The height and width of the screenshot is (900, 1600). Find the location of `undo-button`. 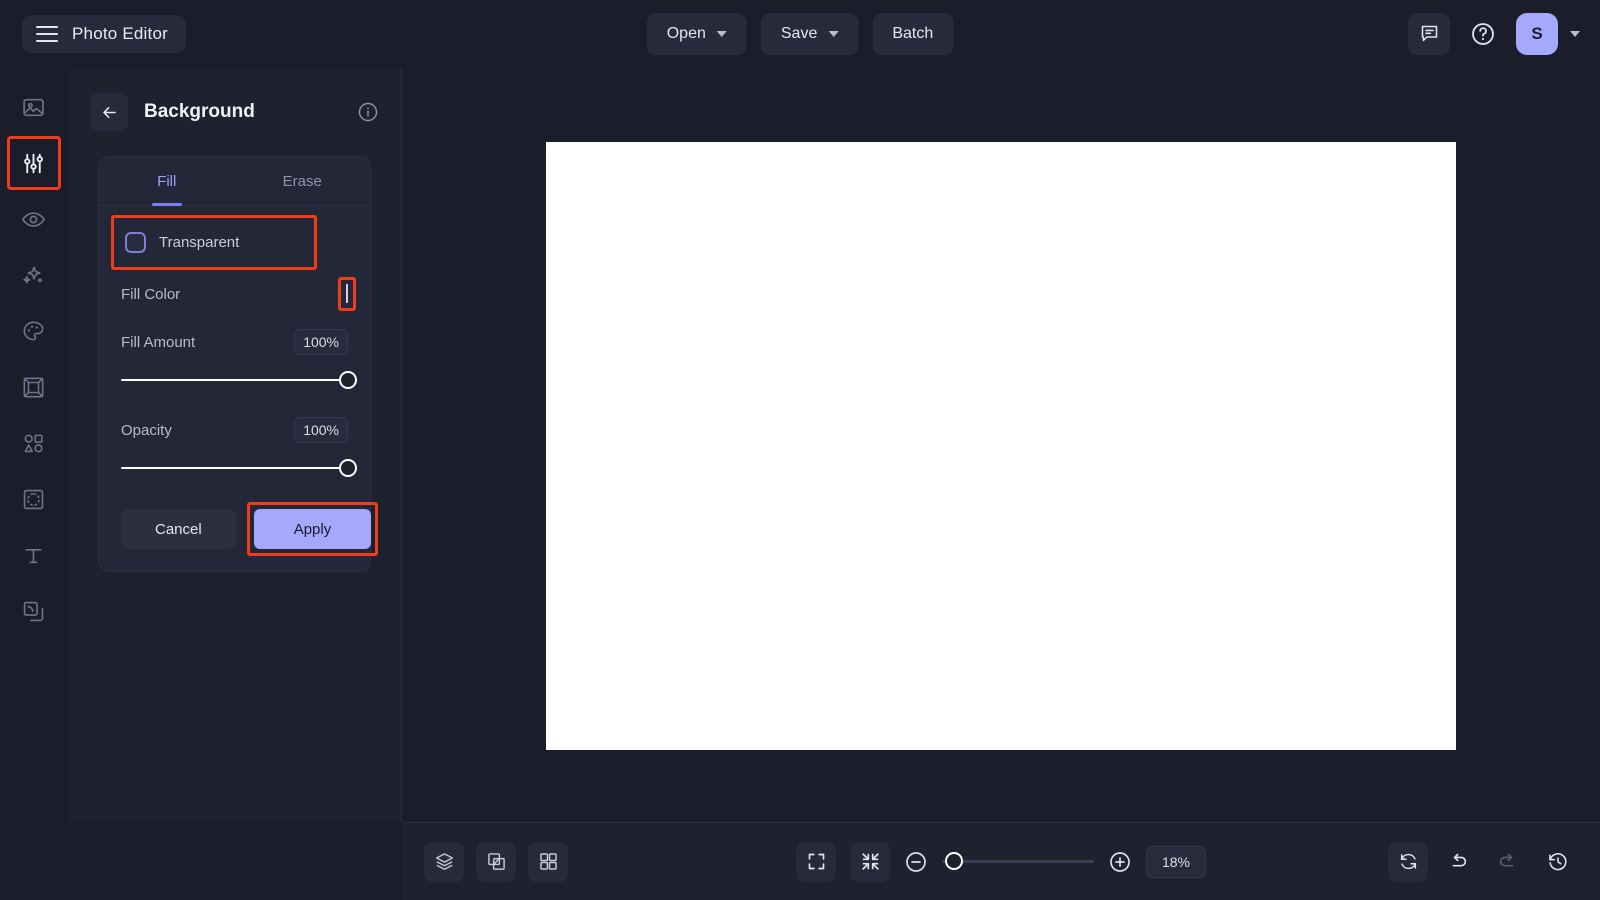

undo-button is located at coordinates (1458, 862).